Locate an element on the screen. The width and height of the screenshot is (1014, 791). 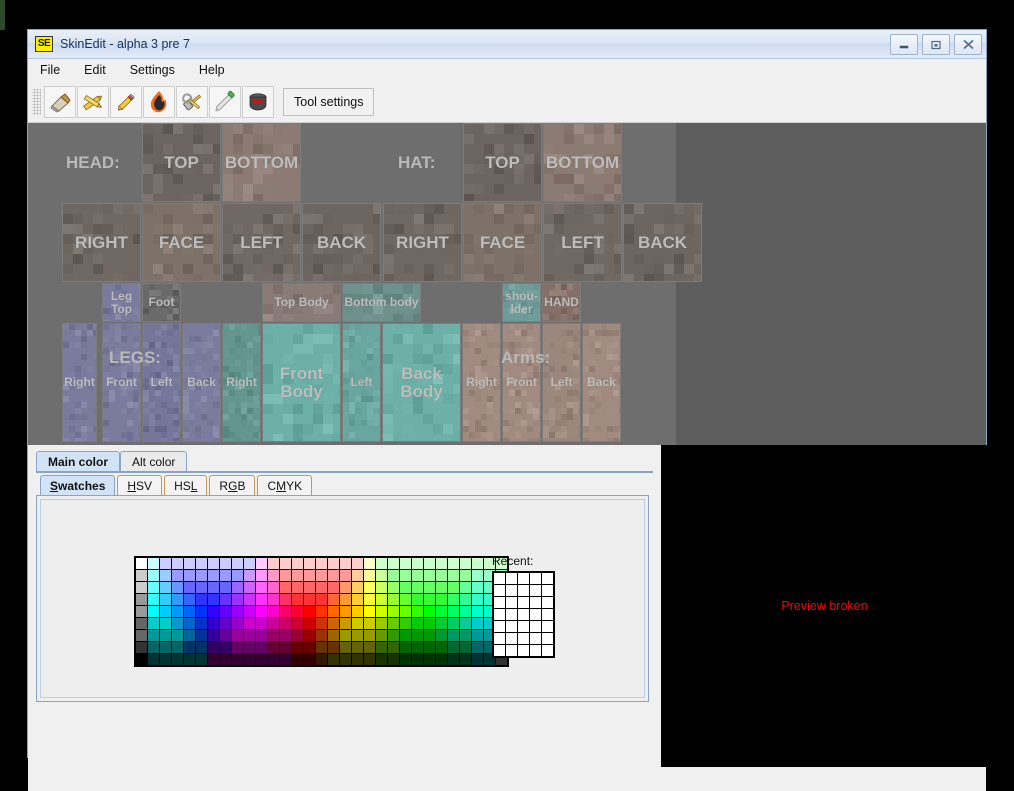
cell-body-bottom: Bottom body is located at coordinates (381, 302).